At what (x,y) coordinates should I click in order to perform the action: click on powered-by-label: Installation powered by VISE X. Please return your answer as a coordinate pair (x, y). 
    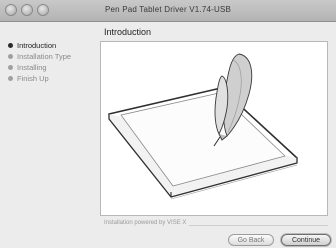
    Looking at the image, I should click on (147, 223).